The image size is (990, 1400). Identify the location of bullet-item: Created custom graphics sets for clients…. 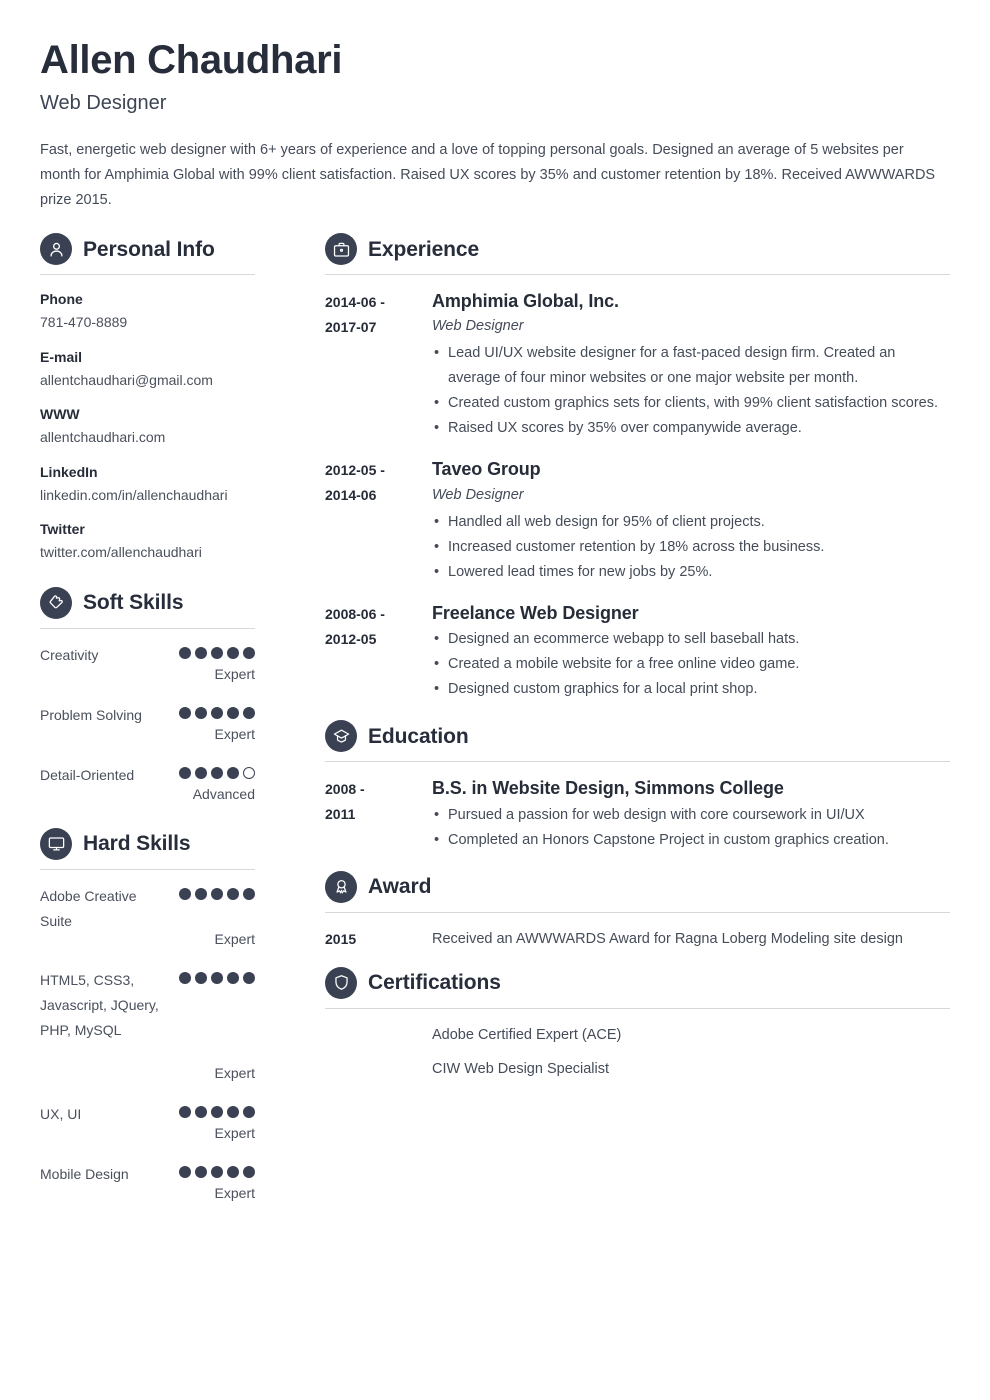
(691, 403).